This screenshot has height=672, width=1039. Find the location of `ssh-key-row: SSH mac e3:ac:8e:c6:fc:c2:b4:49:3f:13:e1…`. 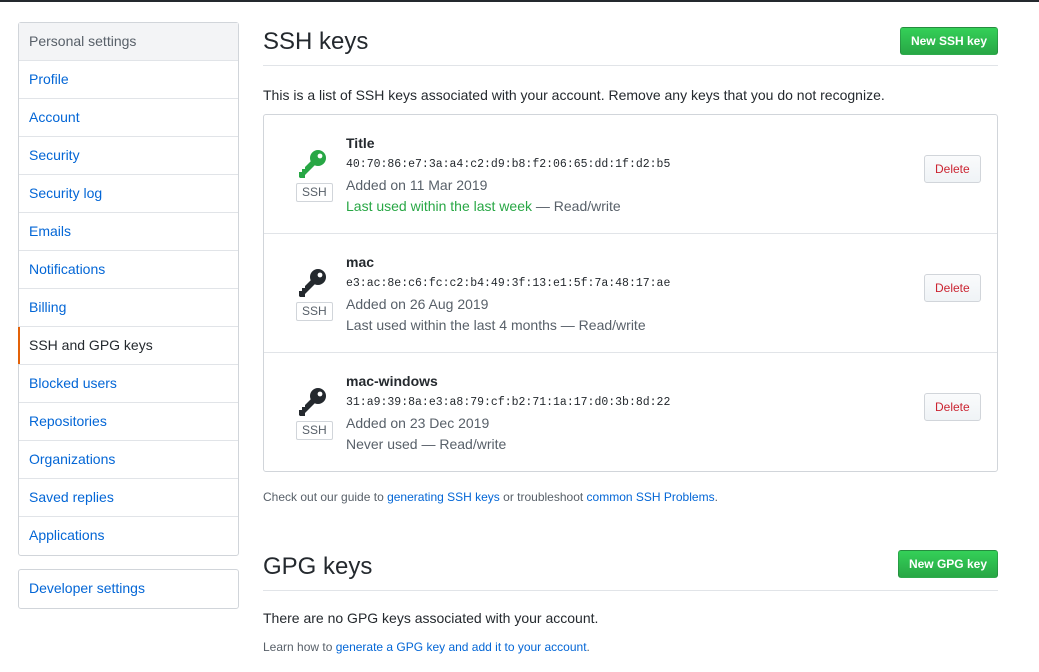

ssh-key-row: SSH mac e3:ac:8e:c6:fc:c2:b4:49:3f:13:e1… is located at coordinates (630, 293).